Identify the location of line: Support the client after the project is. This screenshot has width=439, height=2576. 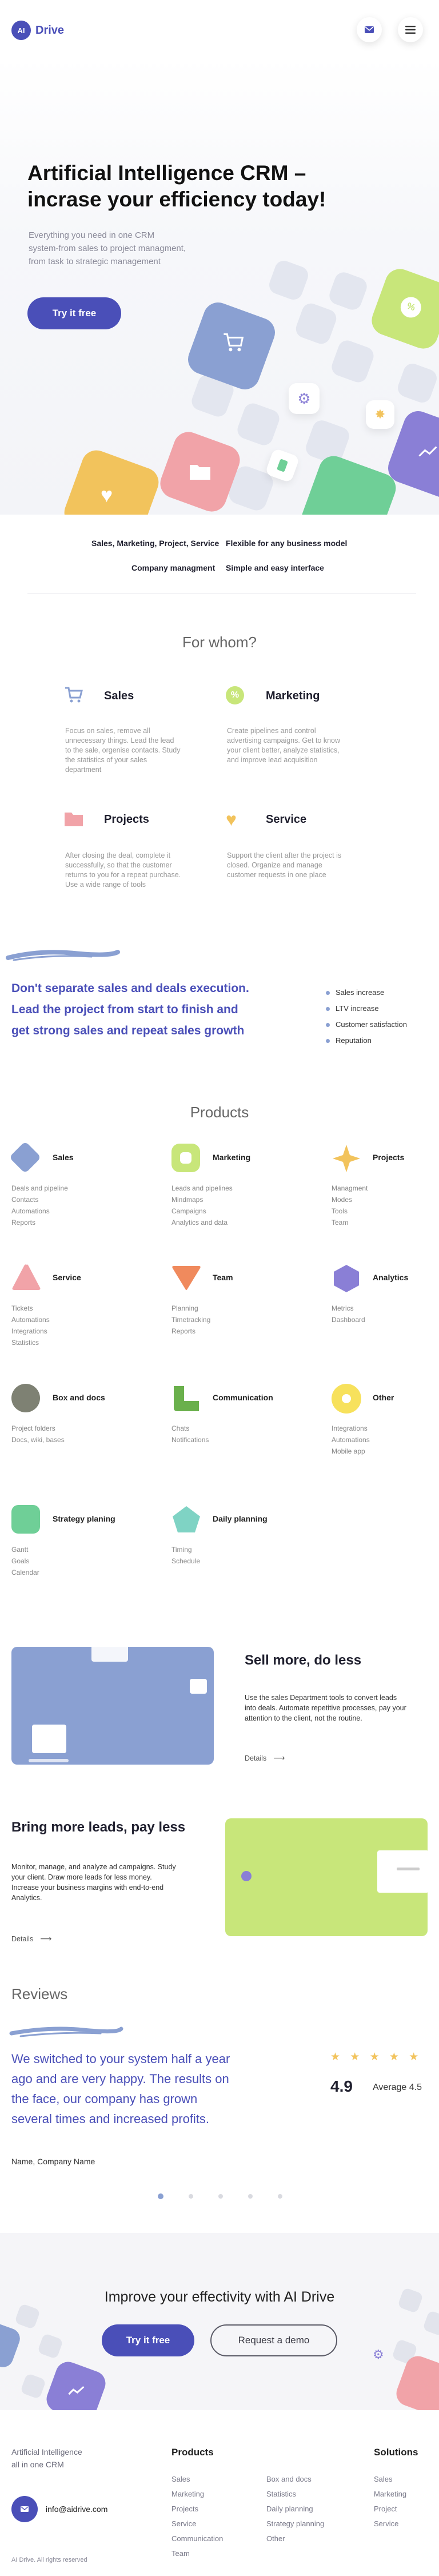
(285, 855).